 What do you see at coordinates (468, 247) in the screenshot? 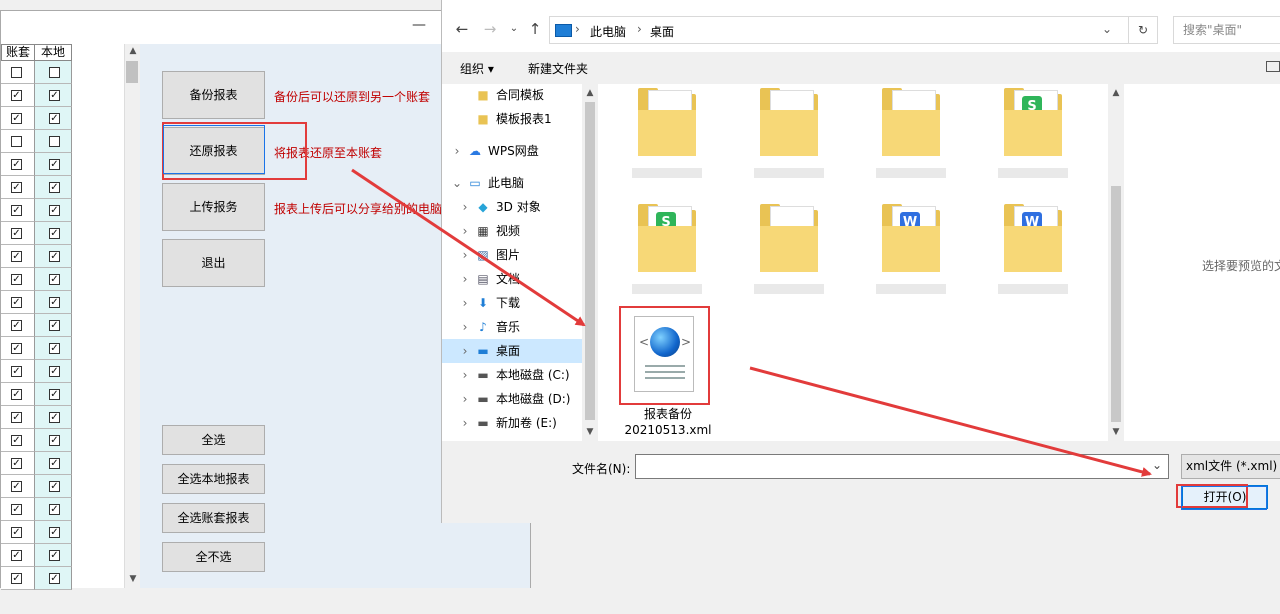
I see `arrow-restore-to-file` at bounding box center [468, 247].